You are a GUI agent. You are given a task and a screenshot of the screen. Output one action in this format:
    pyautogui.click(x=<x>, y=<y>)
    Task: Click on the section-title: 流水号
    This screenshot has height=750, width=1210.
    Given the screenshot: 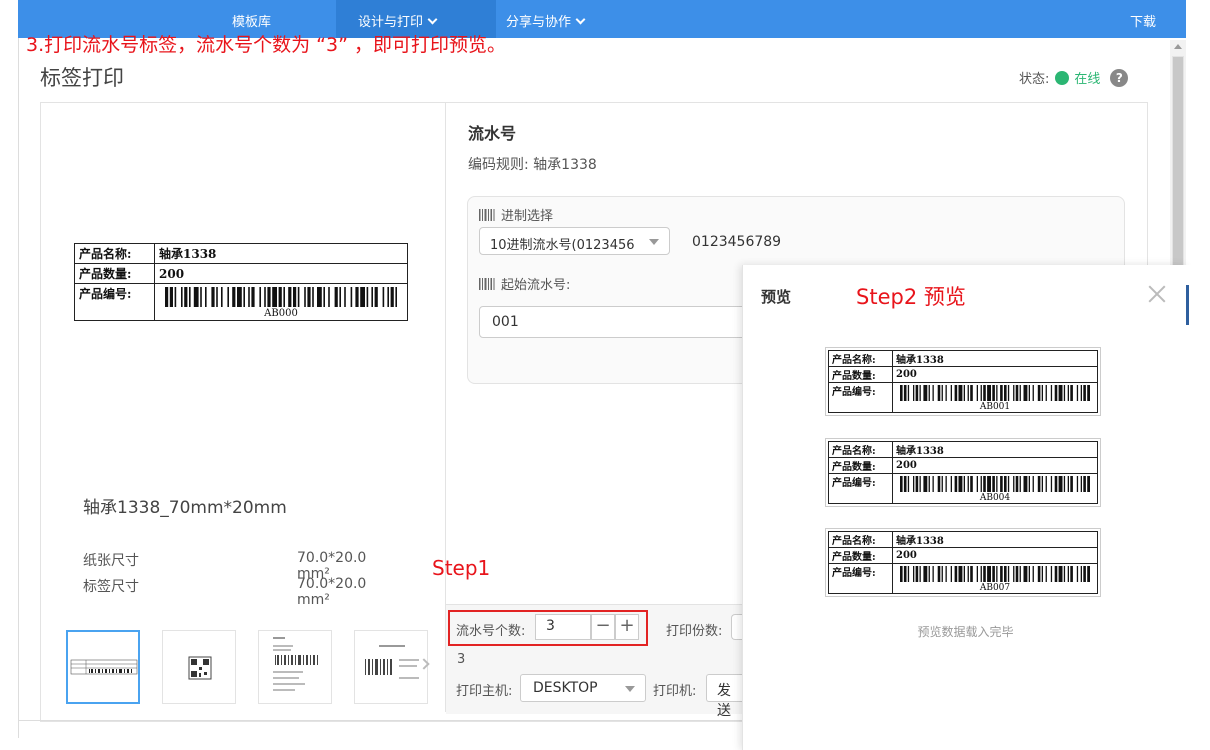 What is the action you would take?
    pyautogui.click(x=492, y=133)
    